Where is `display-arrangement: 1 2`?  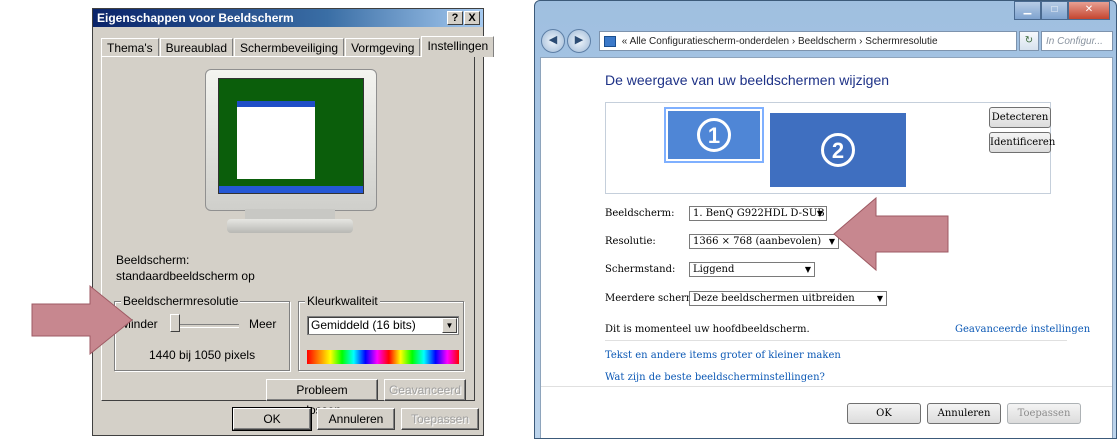 display-arrangement: 1 2 is located at coordinates (828, 148).